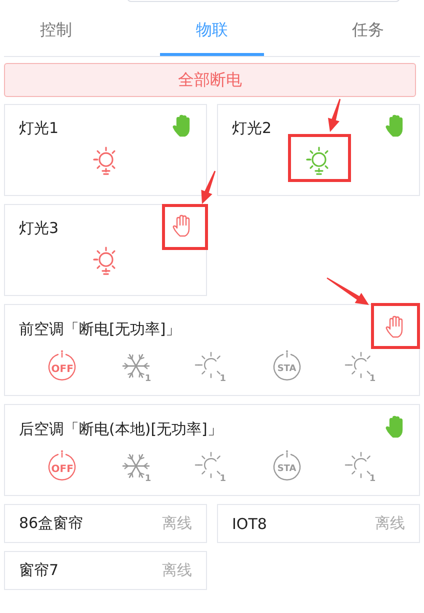  Describe the element at coordinates (39, 128) in the screenshot. I see `light-name: 灯光1` at that location.